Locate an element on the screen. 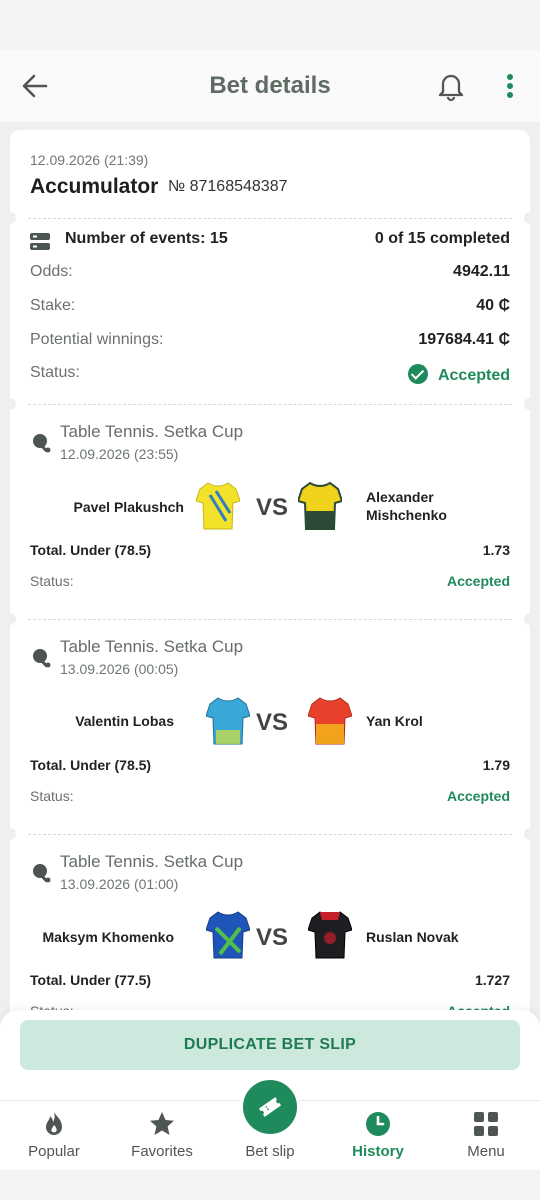 The image size is (540, 1200). more-options-icon is located at coordinates (510, 86).